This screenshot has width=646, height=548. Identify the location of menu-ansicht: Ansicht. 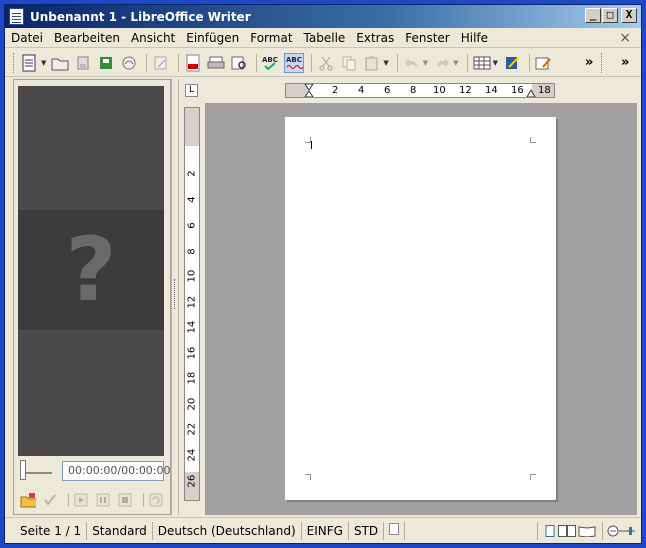
(153, 38).